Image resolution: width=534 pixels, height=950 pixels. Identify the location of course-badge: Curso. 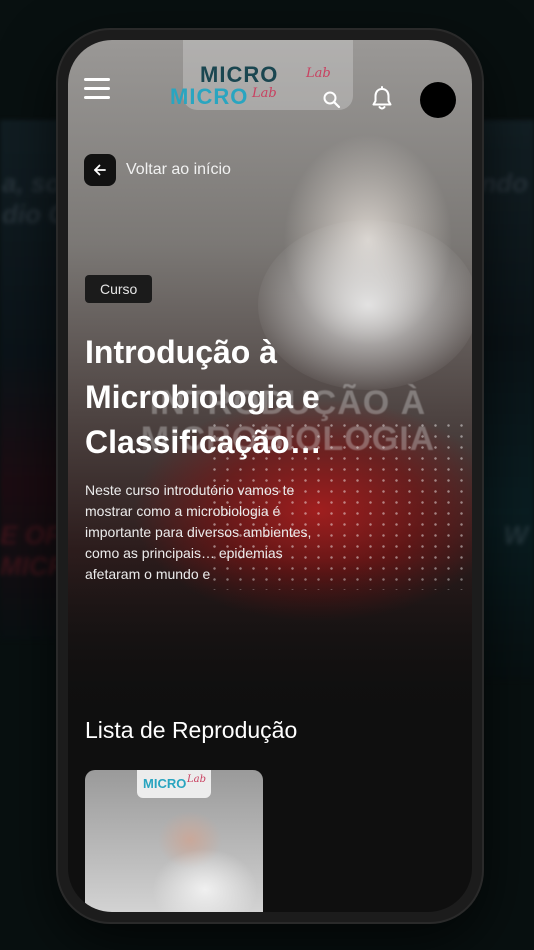
(119, 289).